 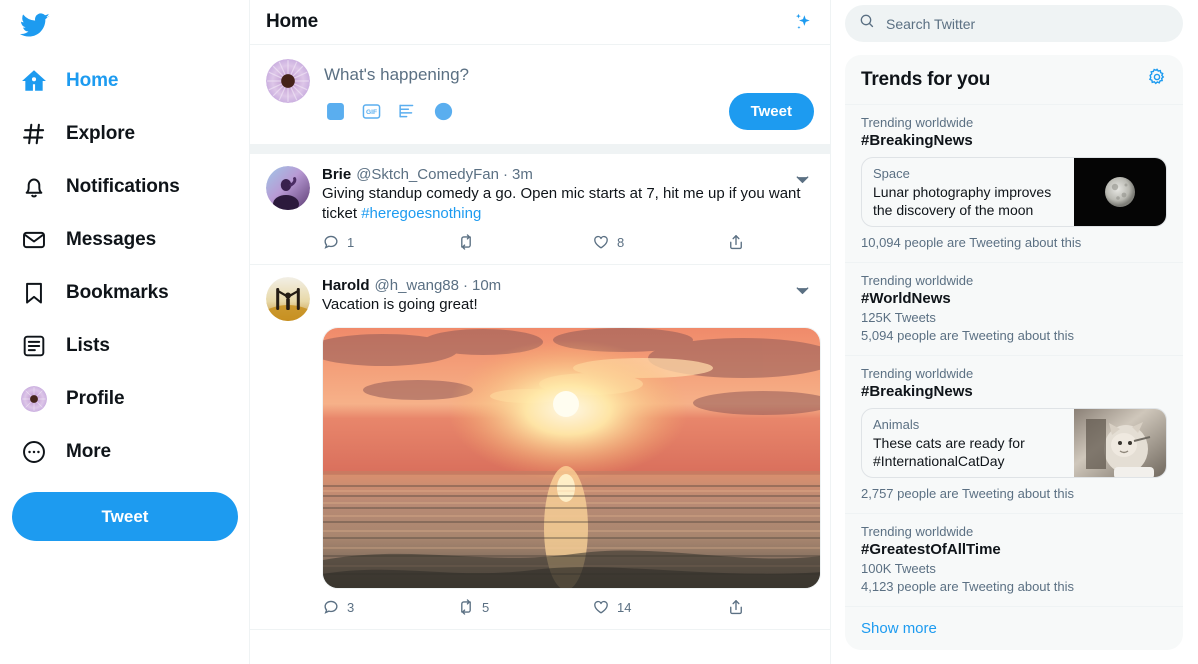 What do you see at coordinates (967, 335) in the screenshot?
I see `trend-people-count: 5,094 people are Tweeting about this` at bounding box center [967, 335].